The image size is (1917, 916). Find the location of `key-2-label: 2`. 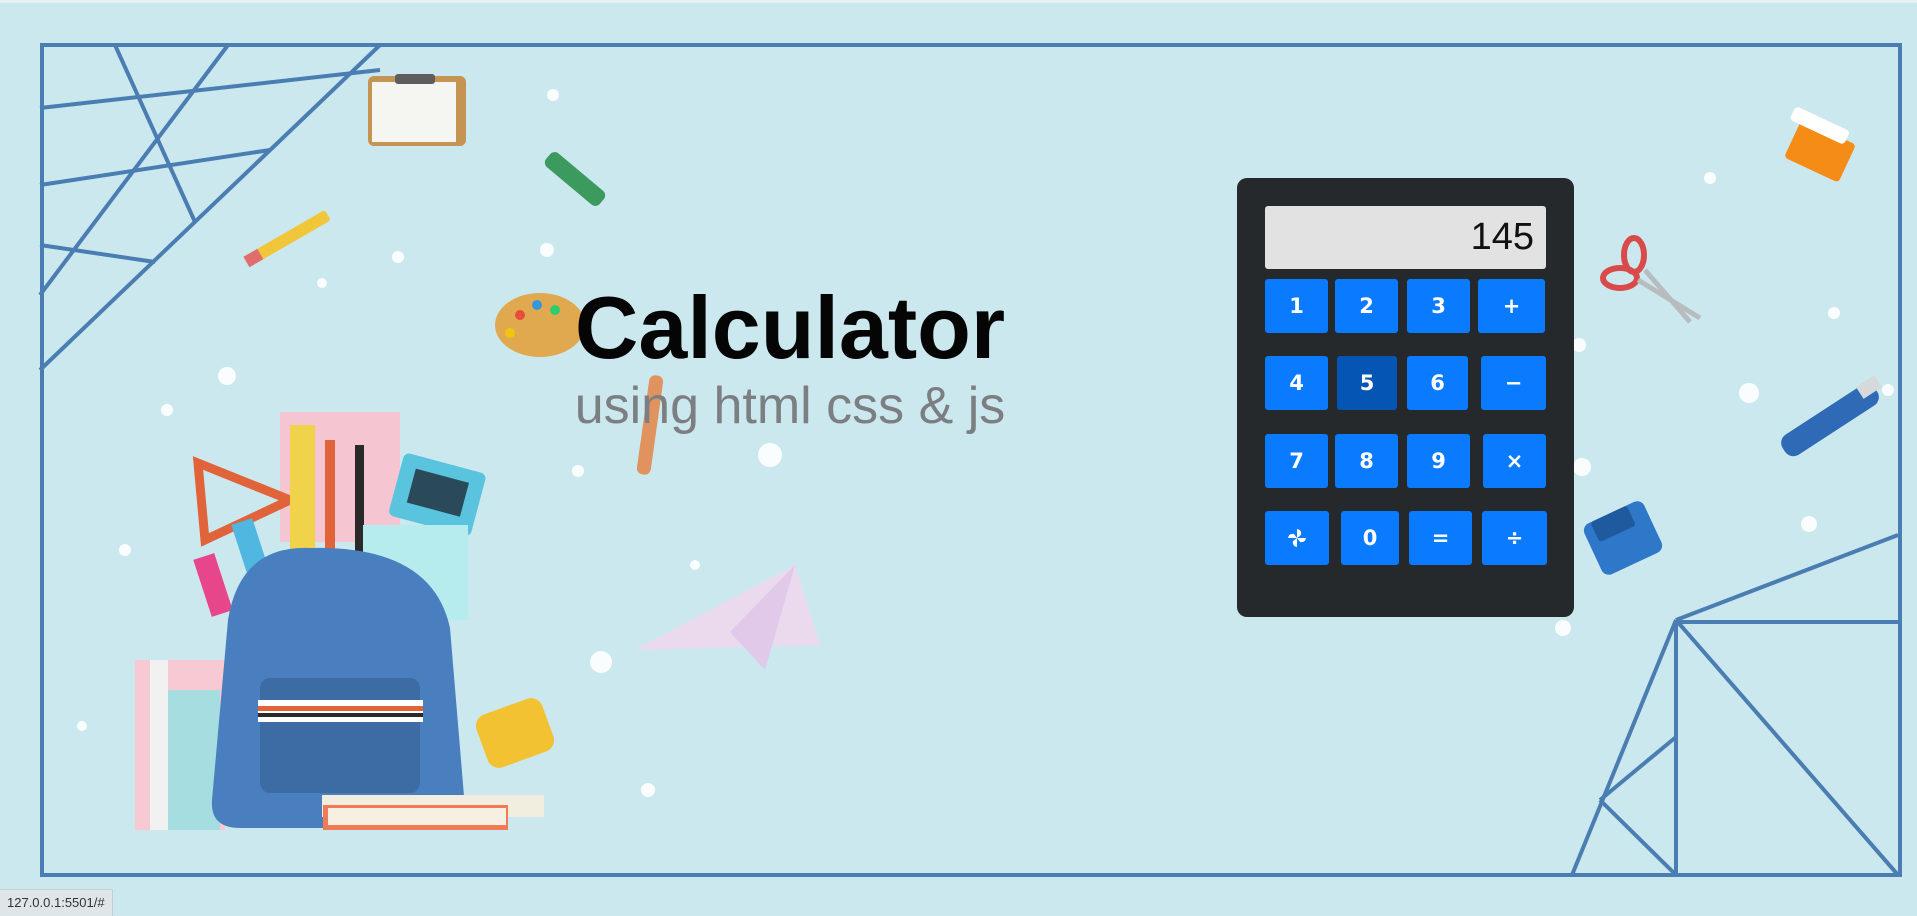

key-2-label: 2 is located at coordinates (1366, 306).